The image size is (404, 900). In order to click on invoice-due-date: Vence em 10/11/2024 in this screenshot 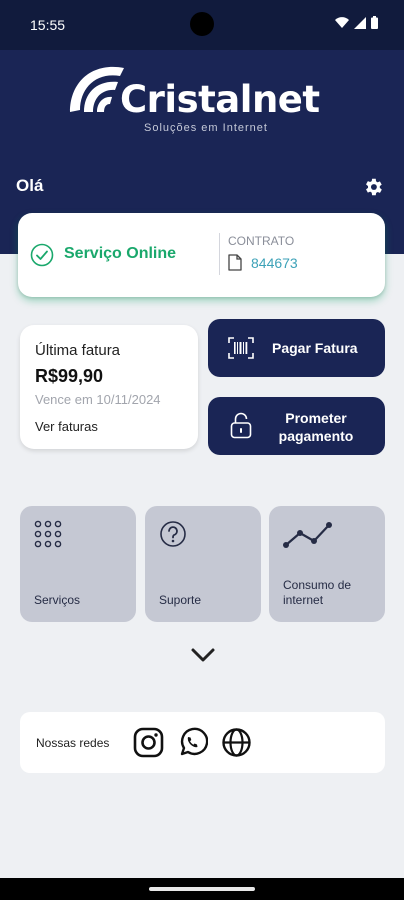, I will do `click(98, 399)`.